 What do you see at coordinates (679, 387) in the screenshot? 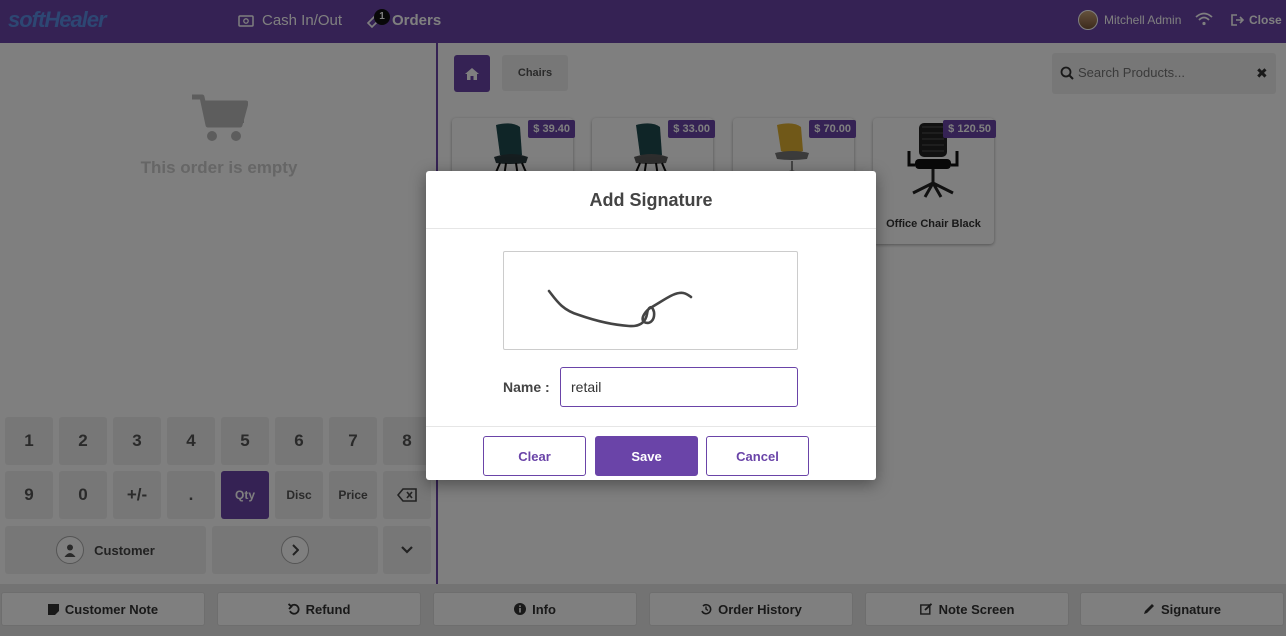
I see `signature-name-field` at bounding box center [679, 387].